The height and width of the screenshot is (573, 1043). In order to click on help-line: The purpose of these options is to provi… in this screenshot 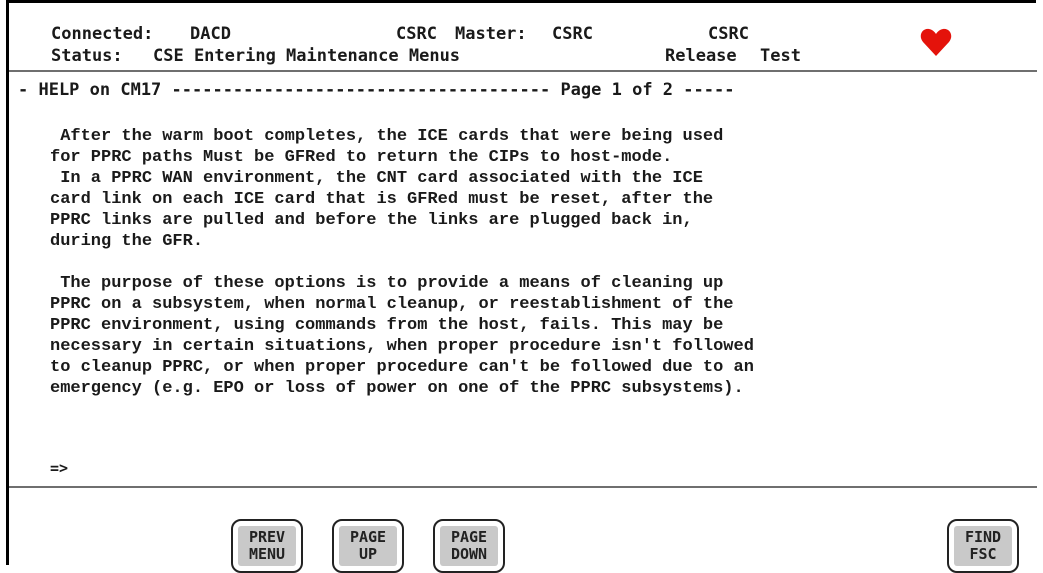, I will do `click(387, 283)`.